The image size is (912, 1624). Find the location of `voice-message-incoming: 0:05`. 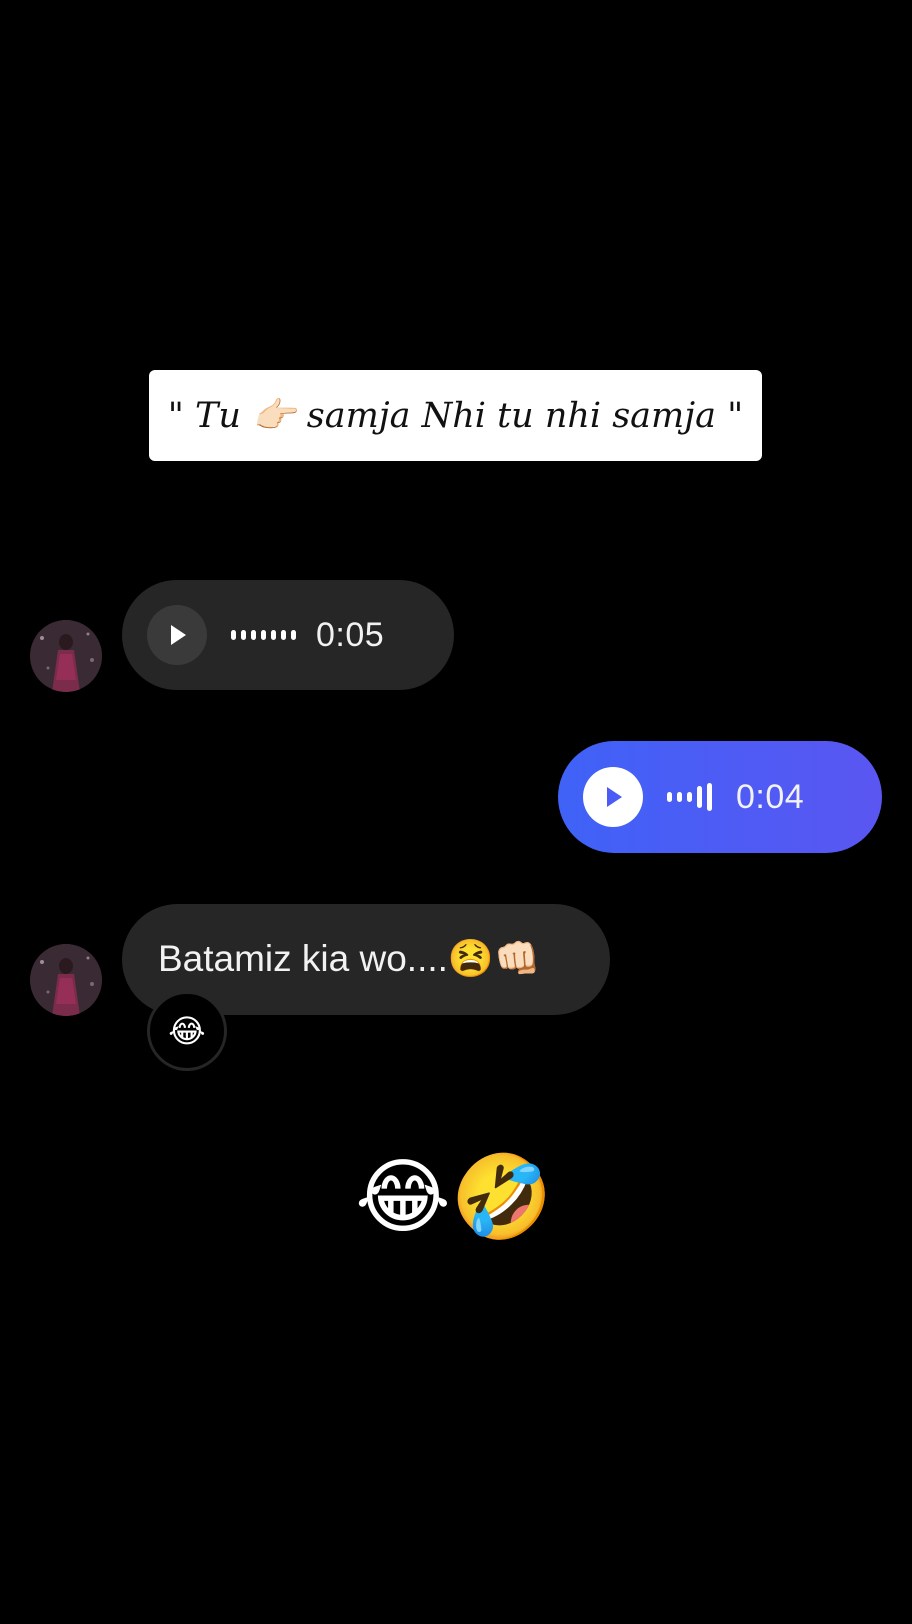

voice-message-incoming: 0:05 is located at coordinates (288, 635).